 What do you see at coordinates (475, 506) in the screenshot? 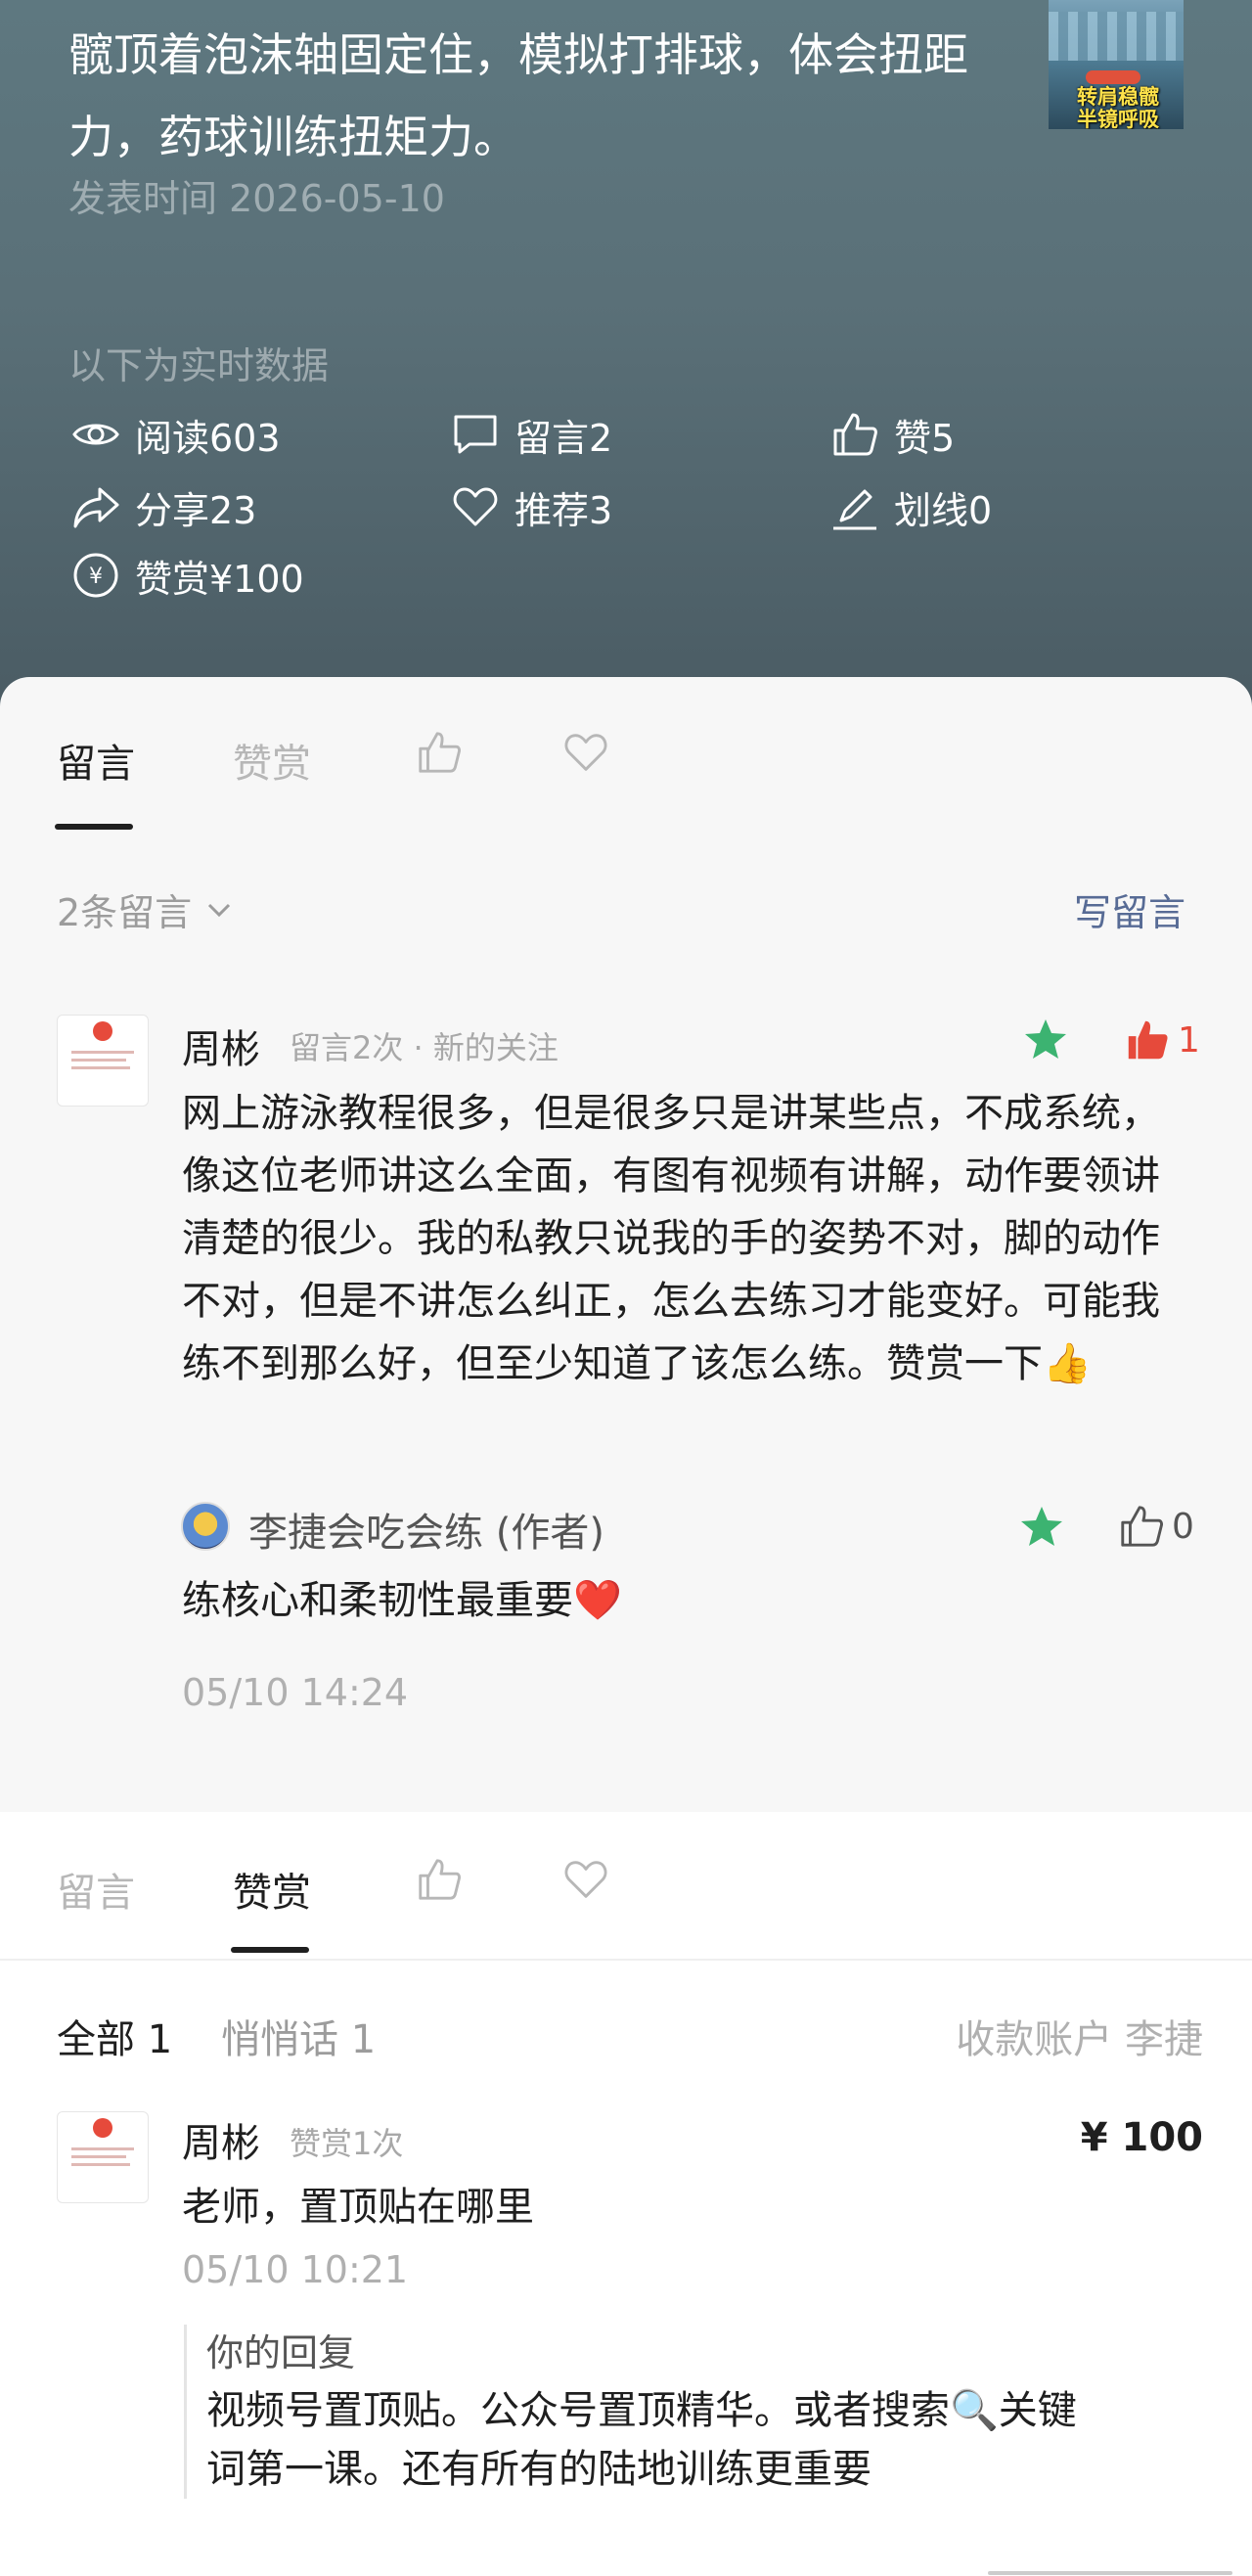
I see `heart-icon` at bounding box center [475, 506].